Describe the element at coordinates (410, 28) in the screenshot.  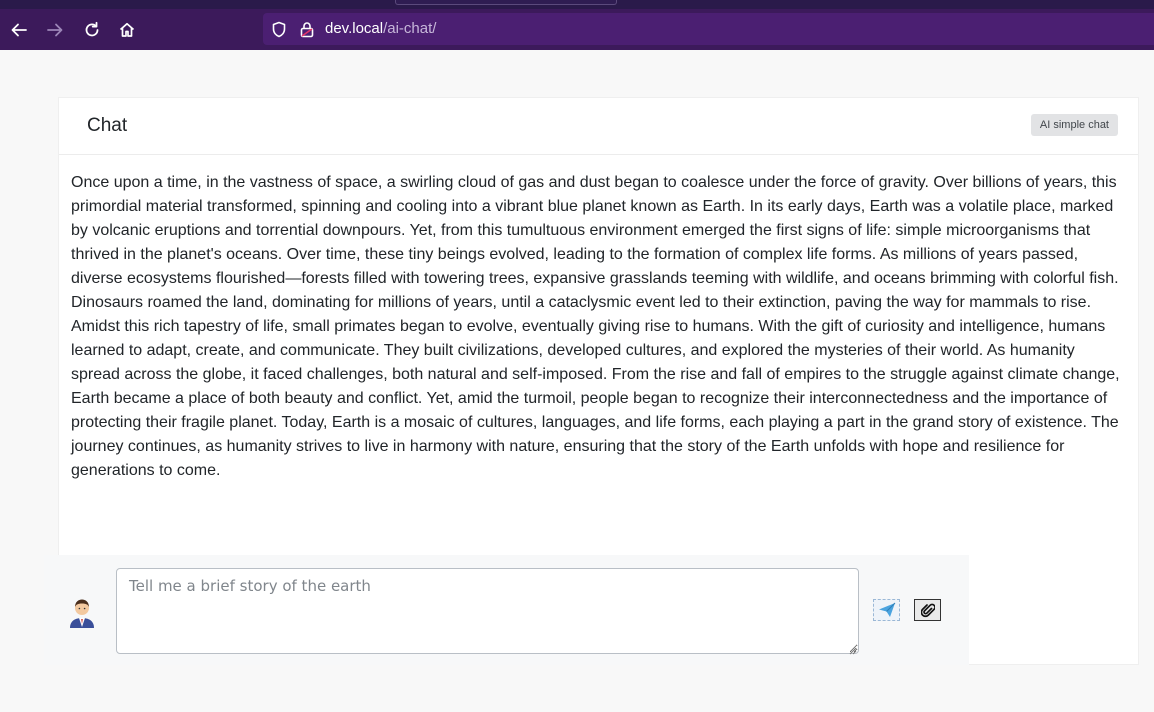
I see `url-path: /ai-chat/` at that location.